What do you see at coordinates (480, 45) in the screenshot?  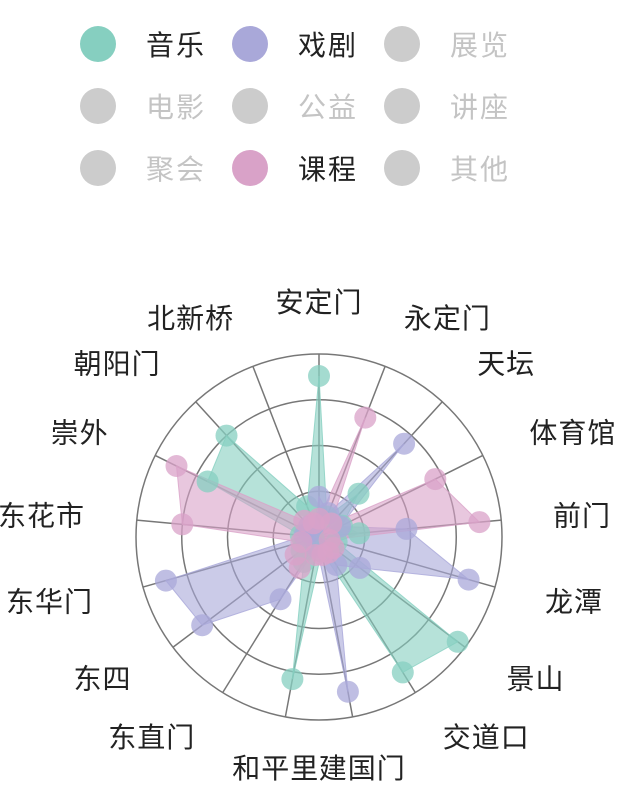 I see `legend-label: 展览` at bounding box center [480, 45].